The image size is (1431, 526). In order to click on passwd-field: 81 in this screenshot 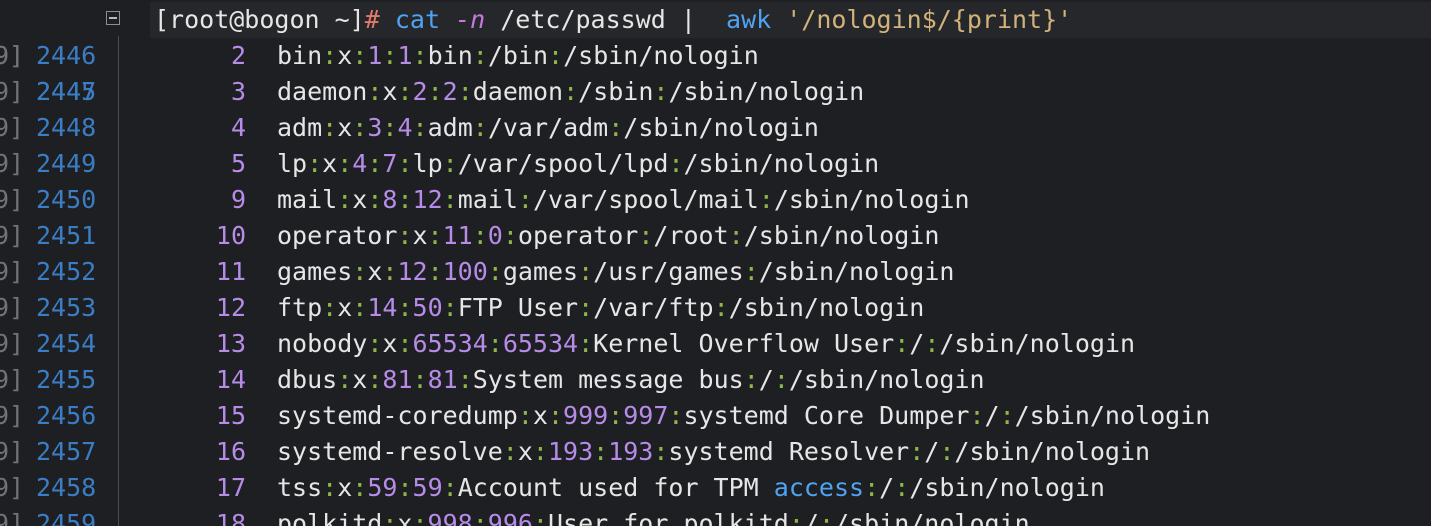, I will do `click(397, 379)`.